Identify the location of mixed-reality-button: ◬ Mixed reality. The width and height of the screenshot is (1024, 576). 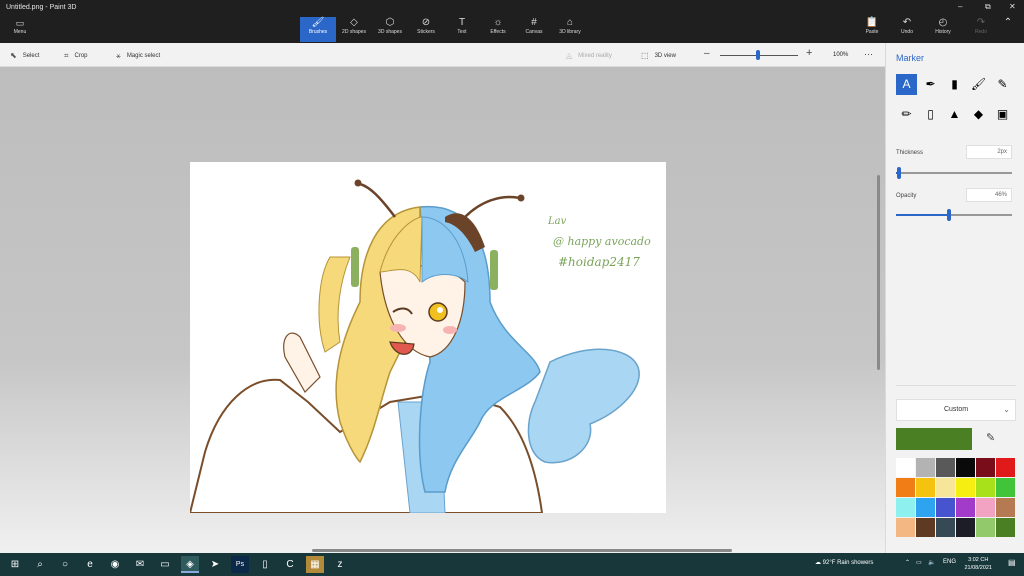
(589, 55).